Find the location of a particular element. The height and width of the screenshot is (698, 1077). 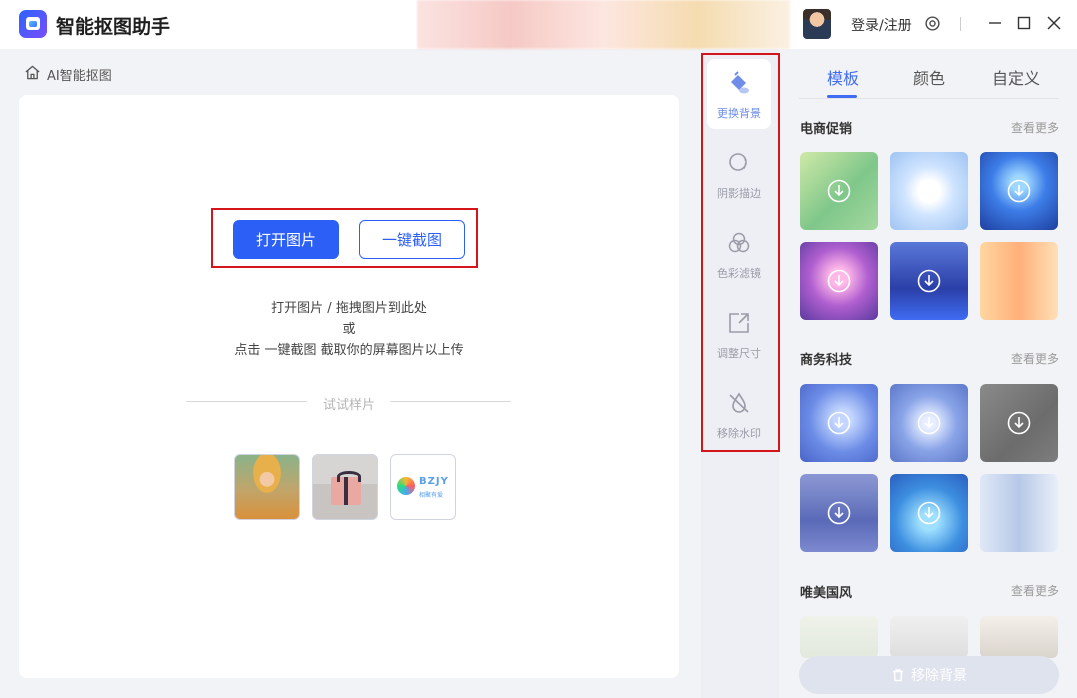

sample-logo-text: BZJY is located at coordinates (434, 481).